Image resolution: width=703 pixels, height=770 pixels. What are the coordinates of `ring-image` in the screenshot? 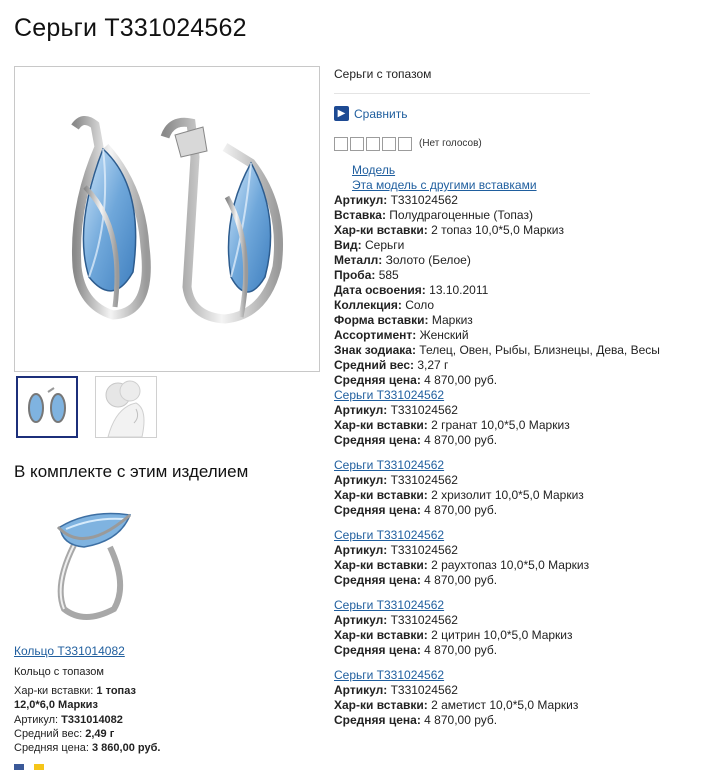 It's located at (94, 565).